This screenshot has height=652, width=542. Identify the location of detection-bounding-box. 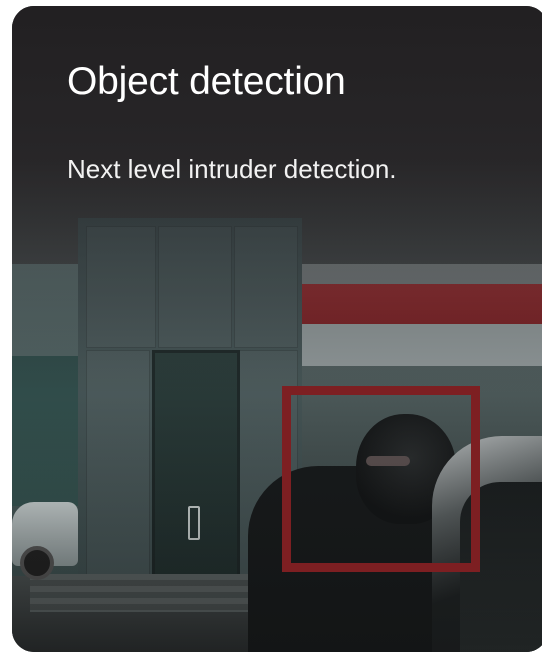
(381, 479).